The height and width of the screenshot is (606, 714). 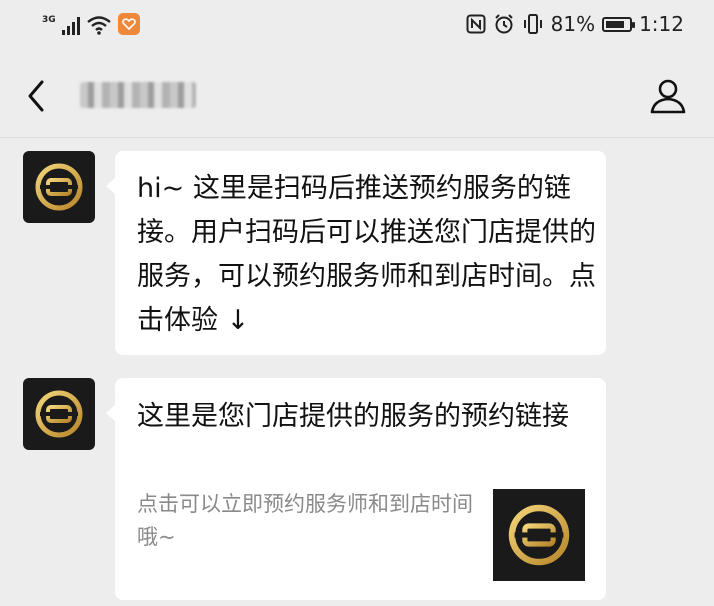 I want to click on clock: 1:12, so click(x=661, y=24).